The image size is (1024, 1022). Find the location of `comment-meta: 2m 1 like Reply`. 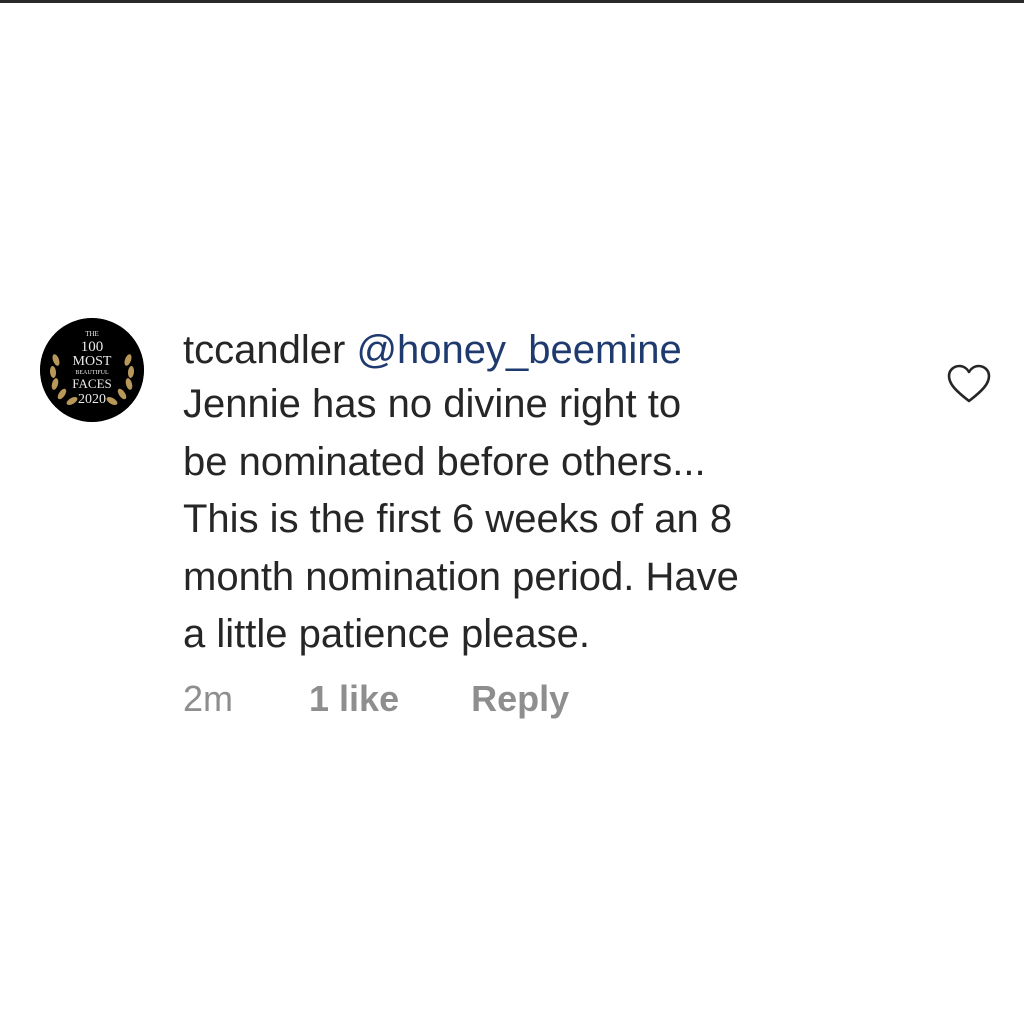

comment-meta: 2m 1 like Reply is located at coordinates (533, 699).